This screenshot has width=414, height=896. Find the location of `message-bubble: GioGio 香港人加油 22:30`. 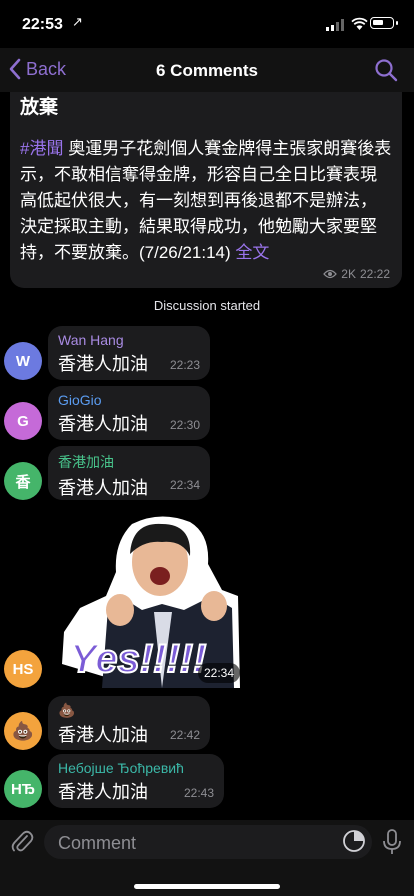

message-bubble: GioGio 香港人加油 22:30 is located at coordinates (129, 413).